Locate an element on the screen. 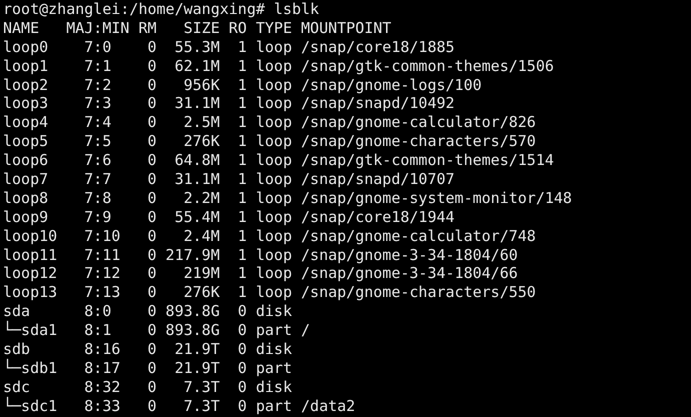 The image size is (691, 417). command-text: lsblk is located at coordinates (297, 9).